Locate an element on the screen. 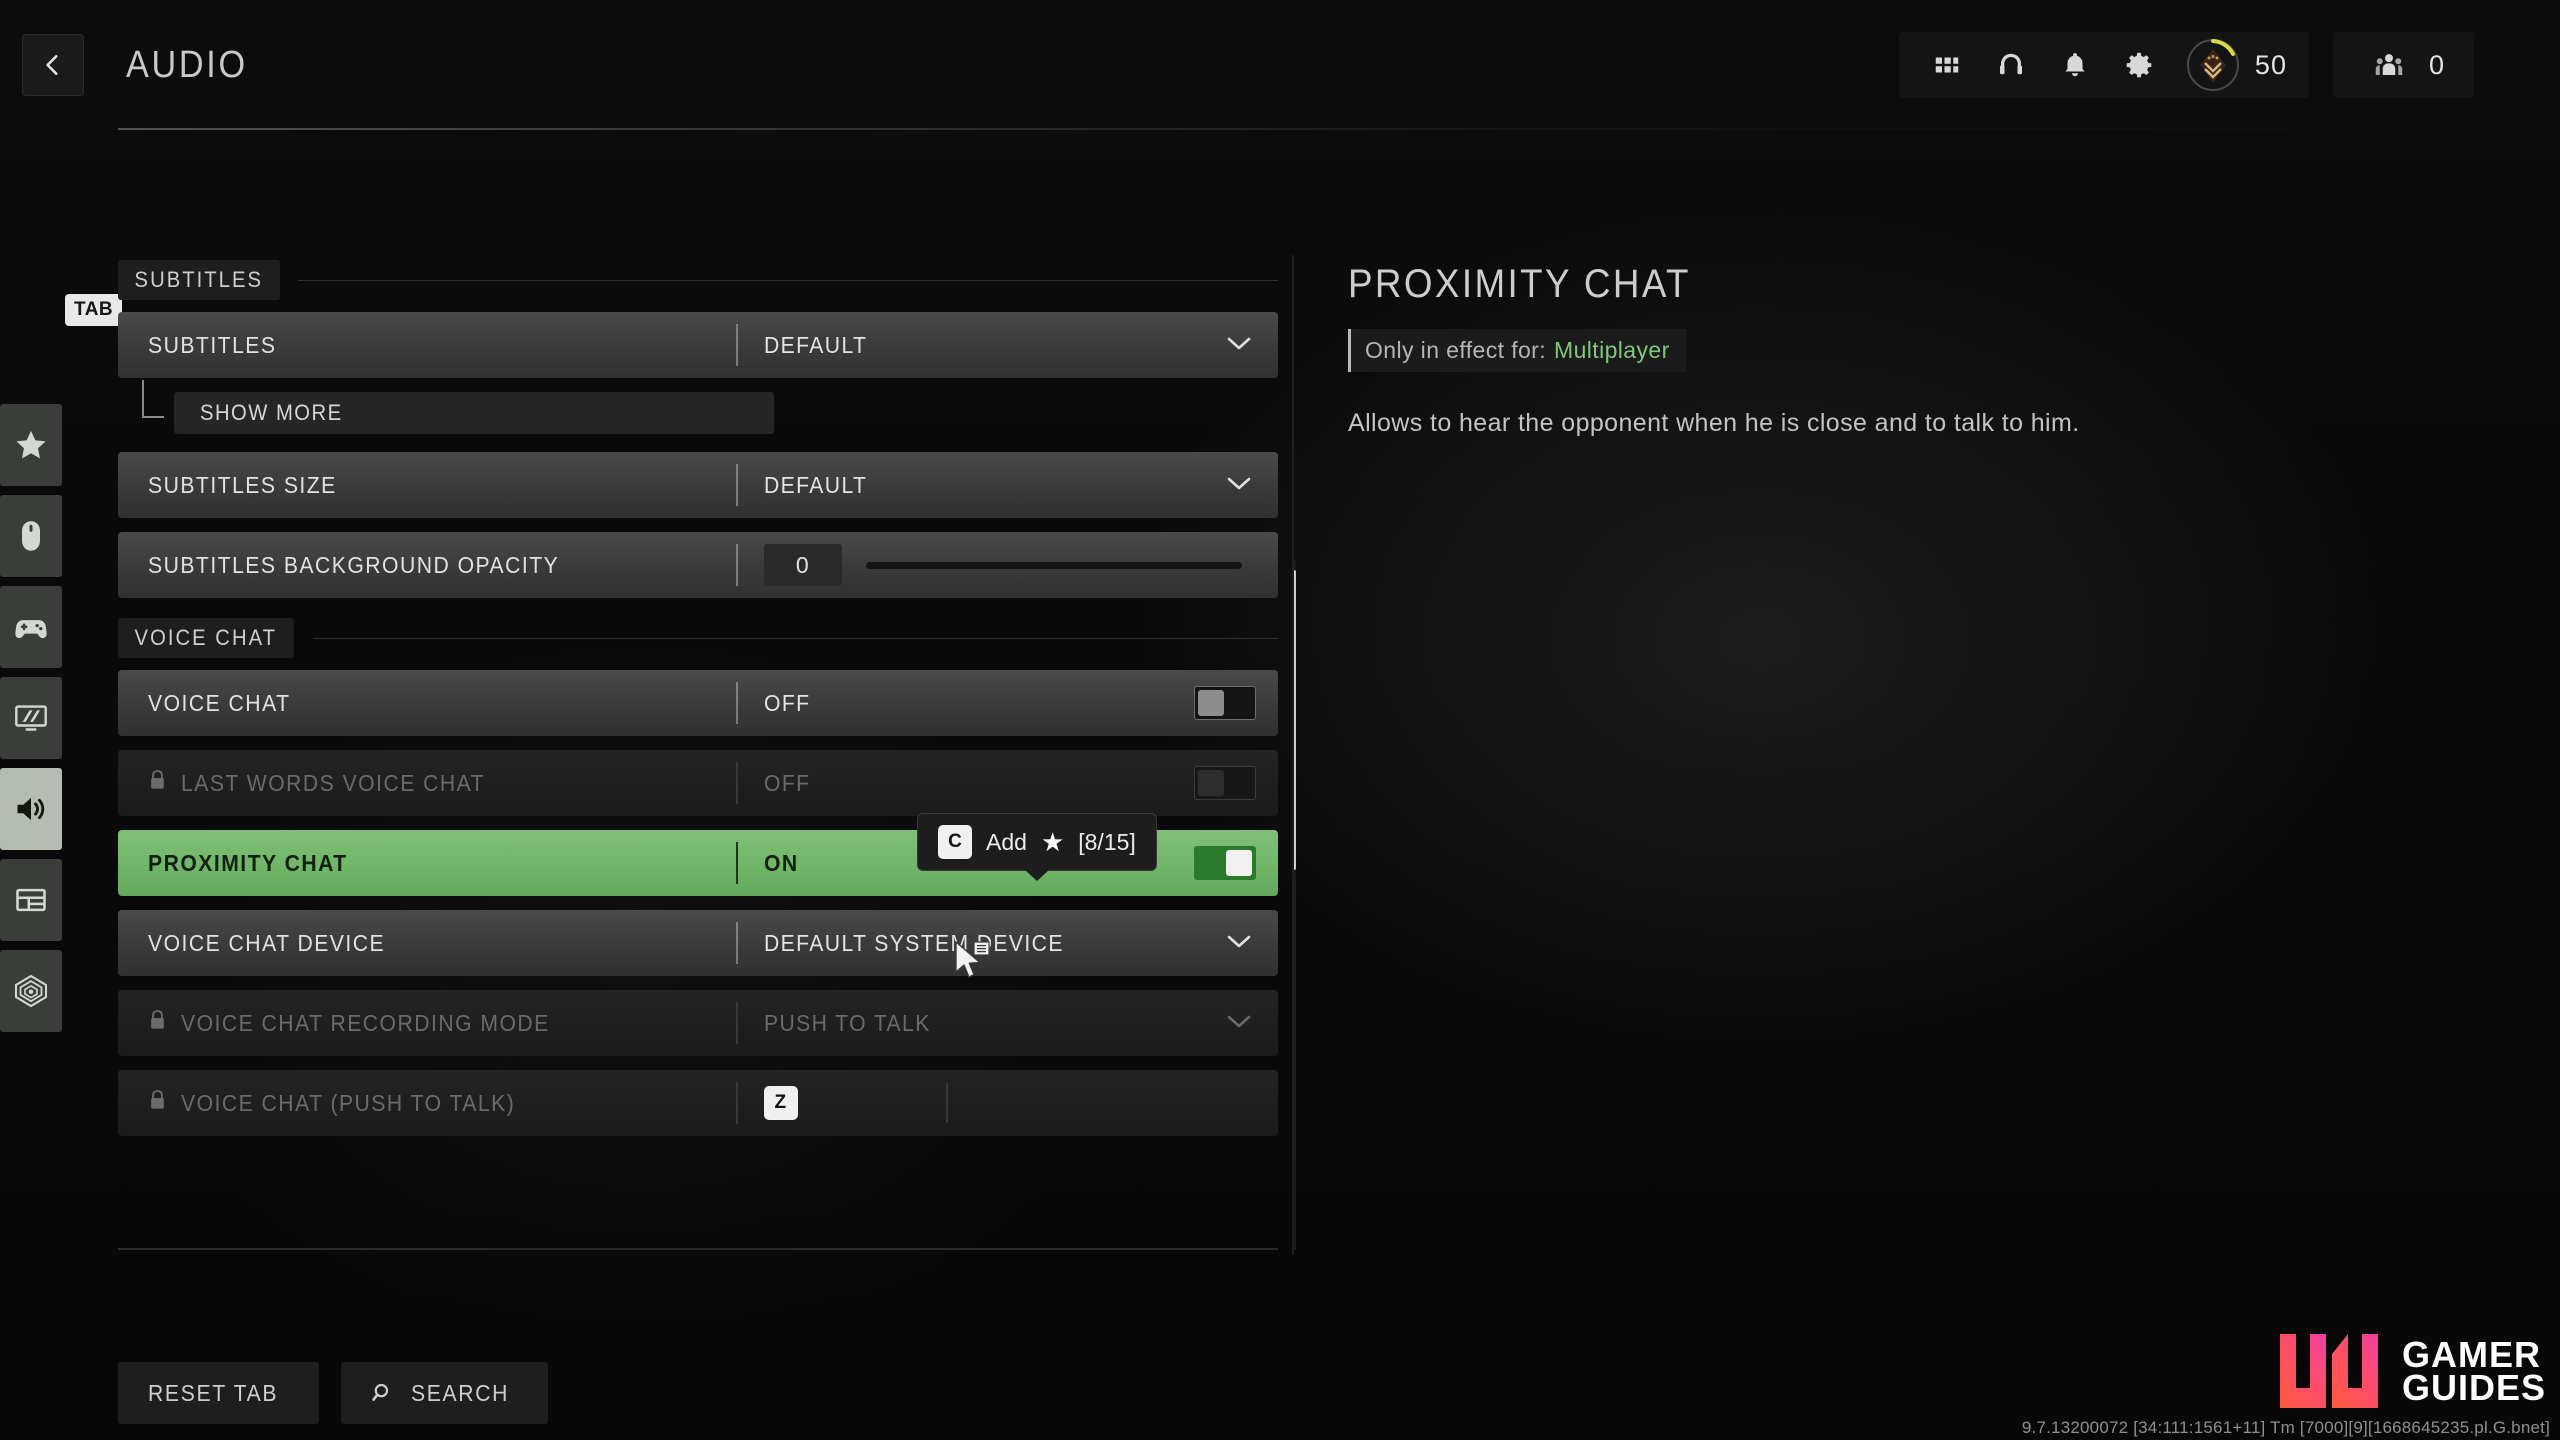  reset-tab-button: RESET TAB is located at coordinates (219, 1393).